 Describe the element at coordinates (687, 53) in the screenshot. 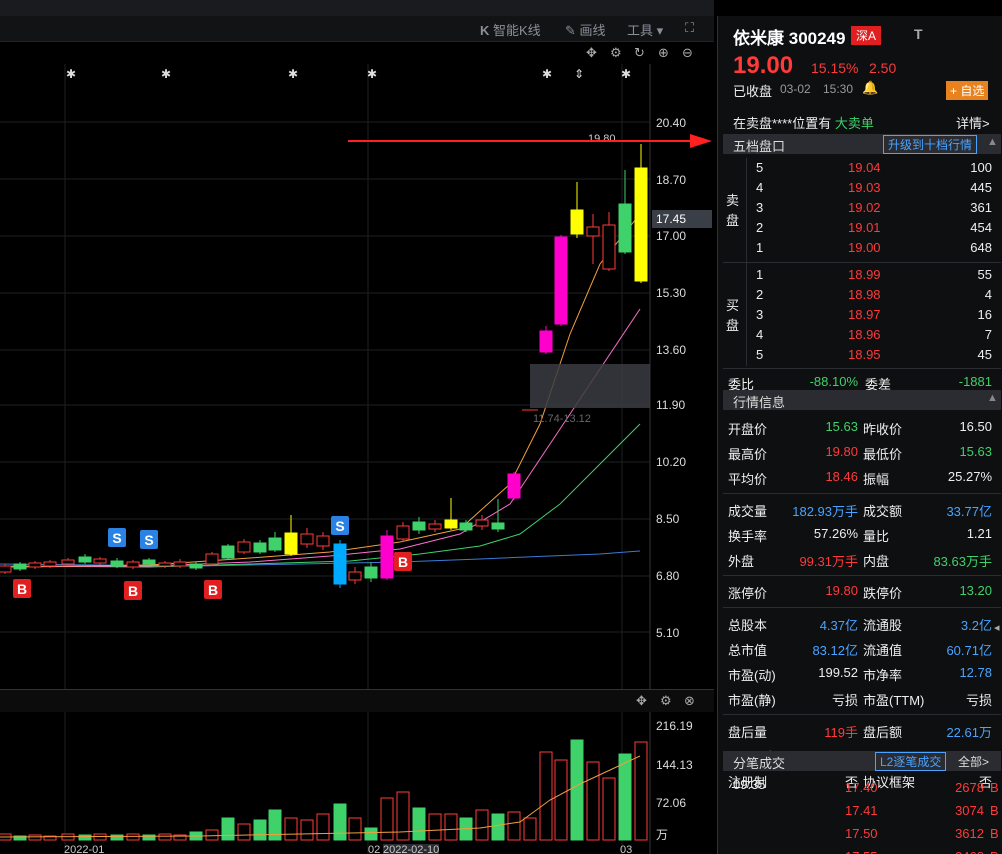

I see `zoom-out-icon: ⊖` at that location.